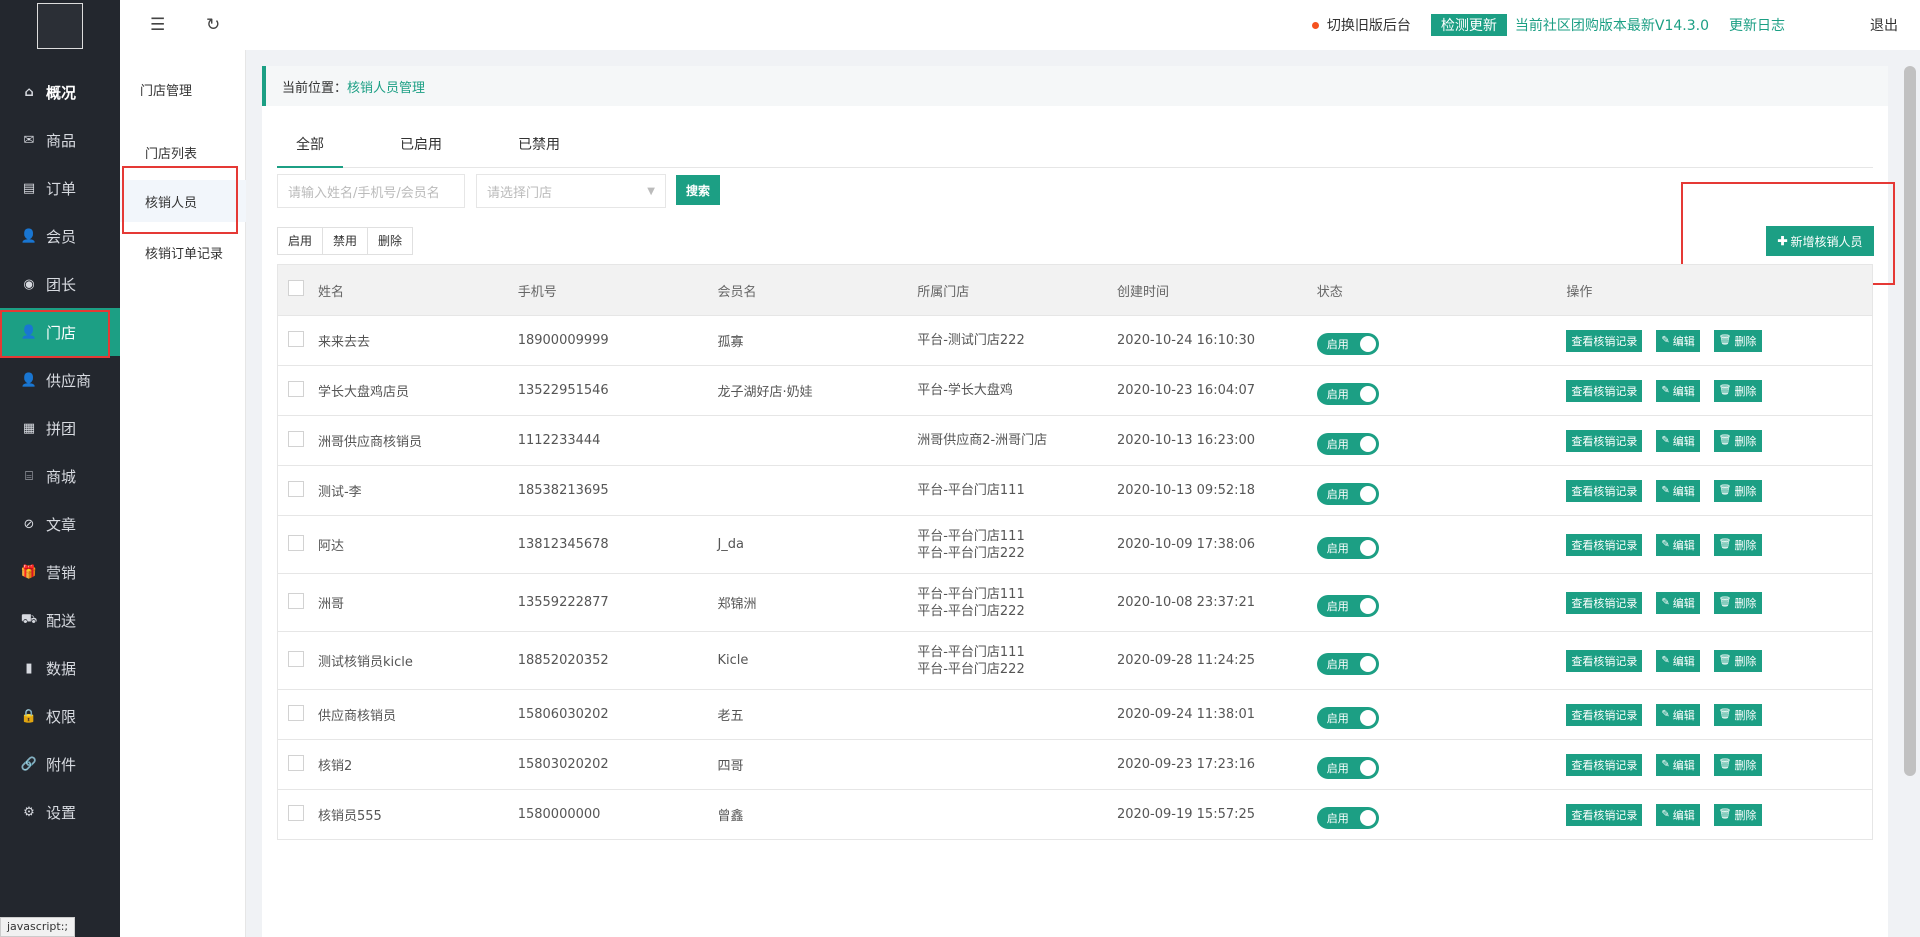 This screenshot has width=1920, height=937. What do you see at coordinates (1884, 25) in the screenshot?
I see `logout-link: 退出` at bounding box center [1884, 25].